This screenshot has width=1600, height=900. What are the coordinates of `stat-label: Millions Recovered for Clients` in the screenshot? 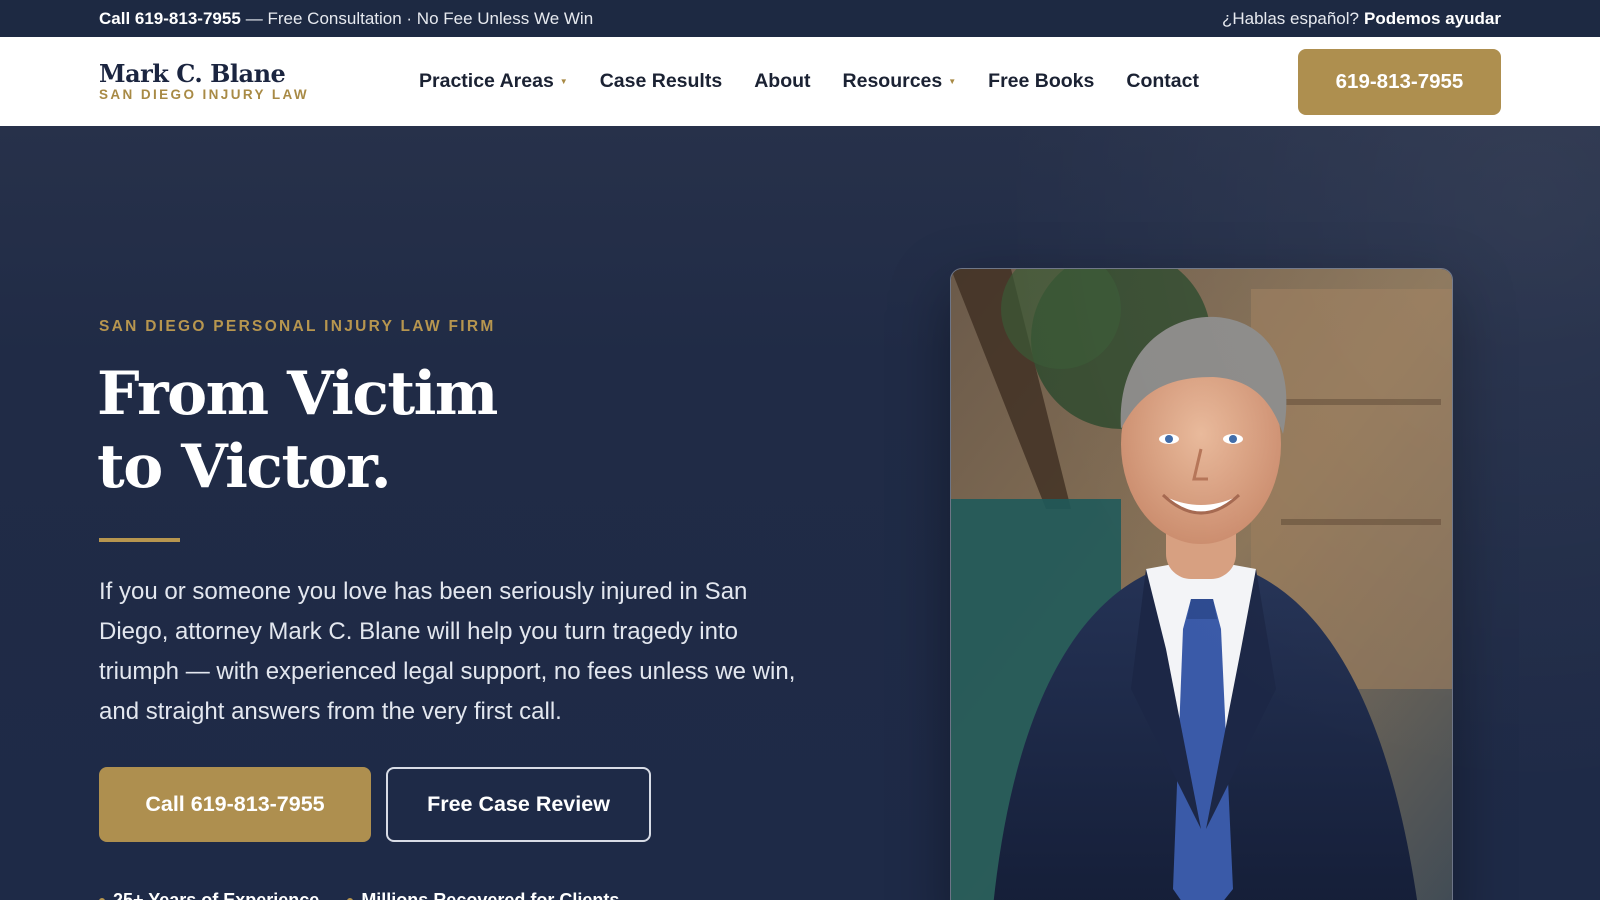 It's located at (490, 895).